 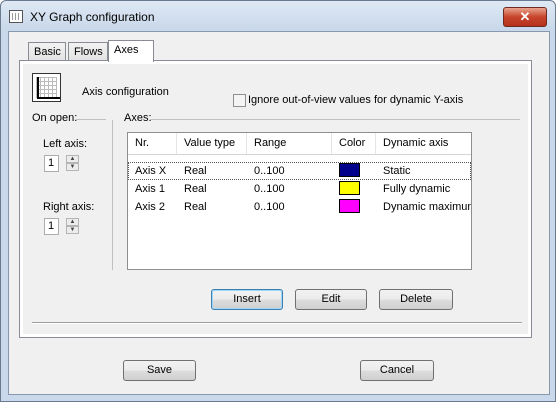 I want to click on edit-button: Edit, so click(x=331, y=299).